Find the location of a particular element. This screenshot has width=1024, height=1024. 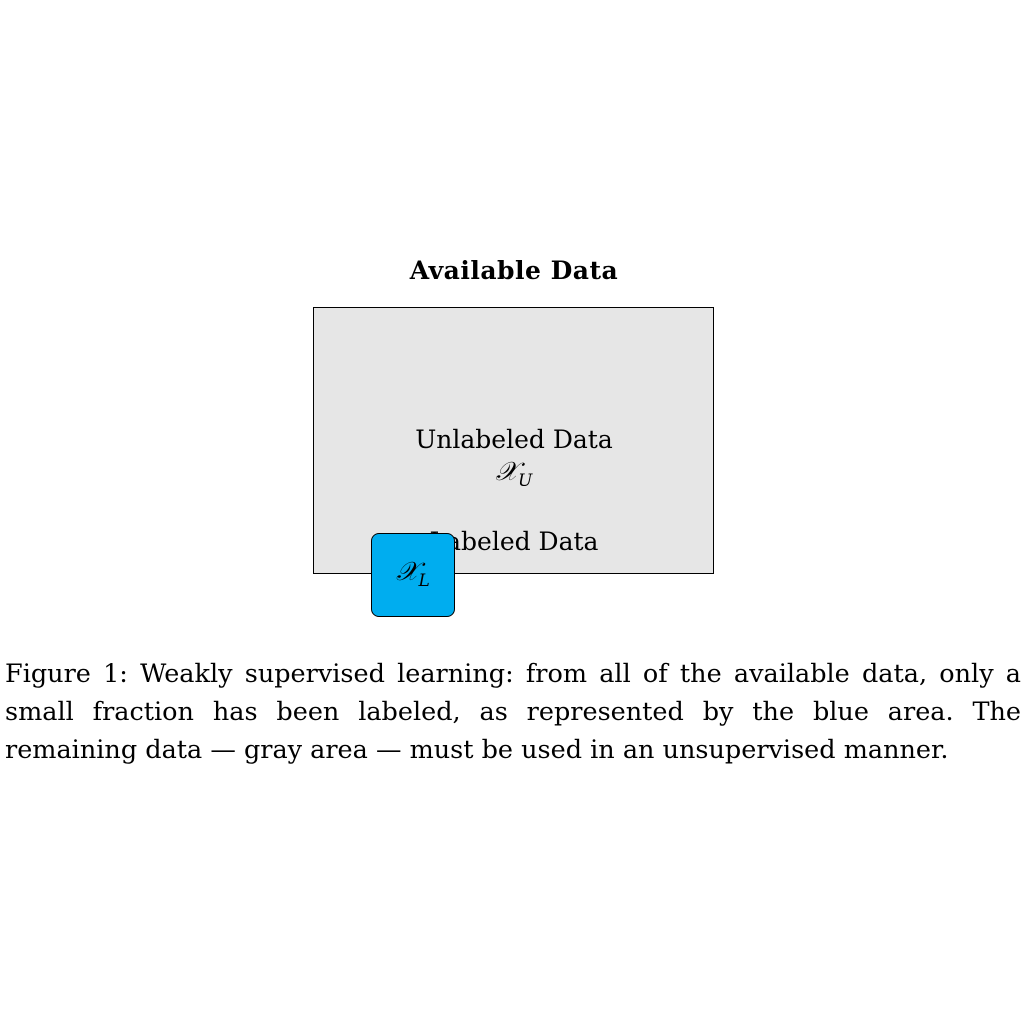

unlabeled-data-symbol: 𝒳U is located at coordinates (514, 474).